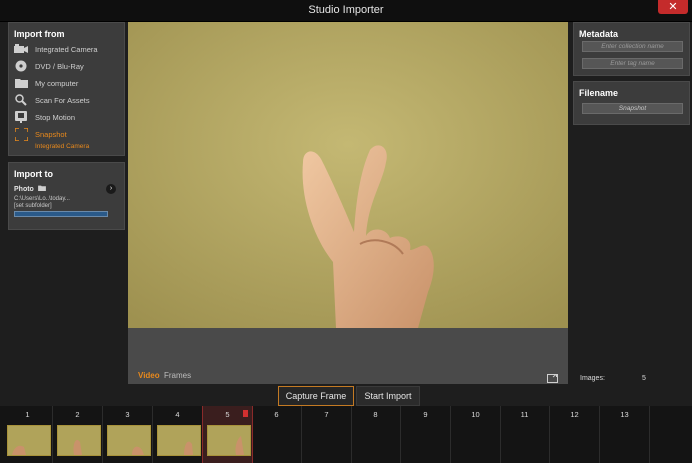  Describe the element at coordinates (61, 214) in the screenshot. I see `storage-bar` at that location.